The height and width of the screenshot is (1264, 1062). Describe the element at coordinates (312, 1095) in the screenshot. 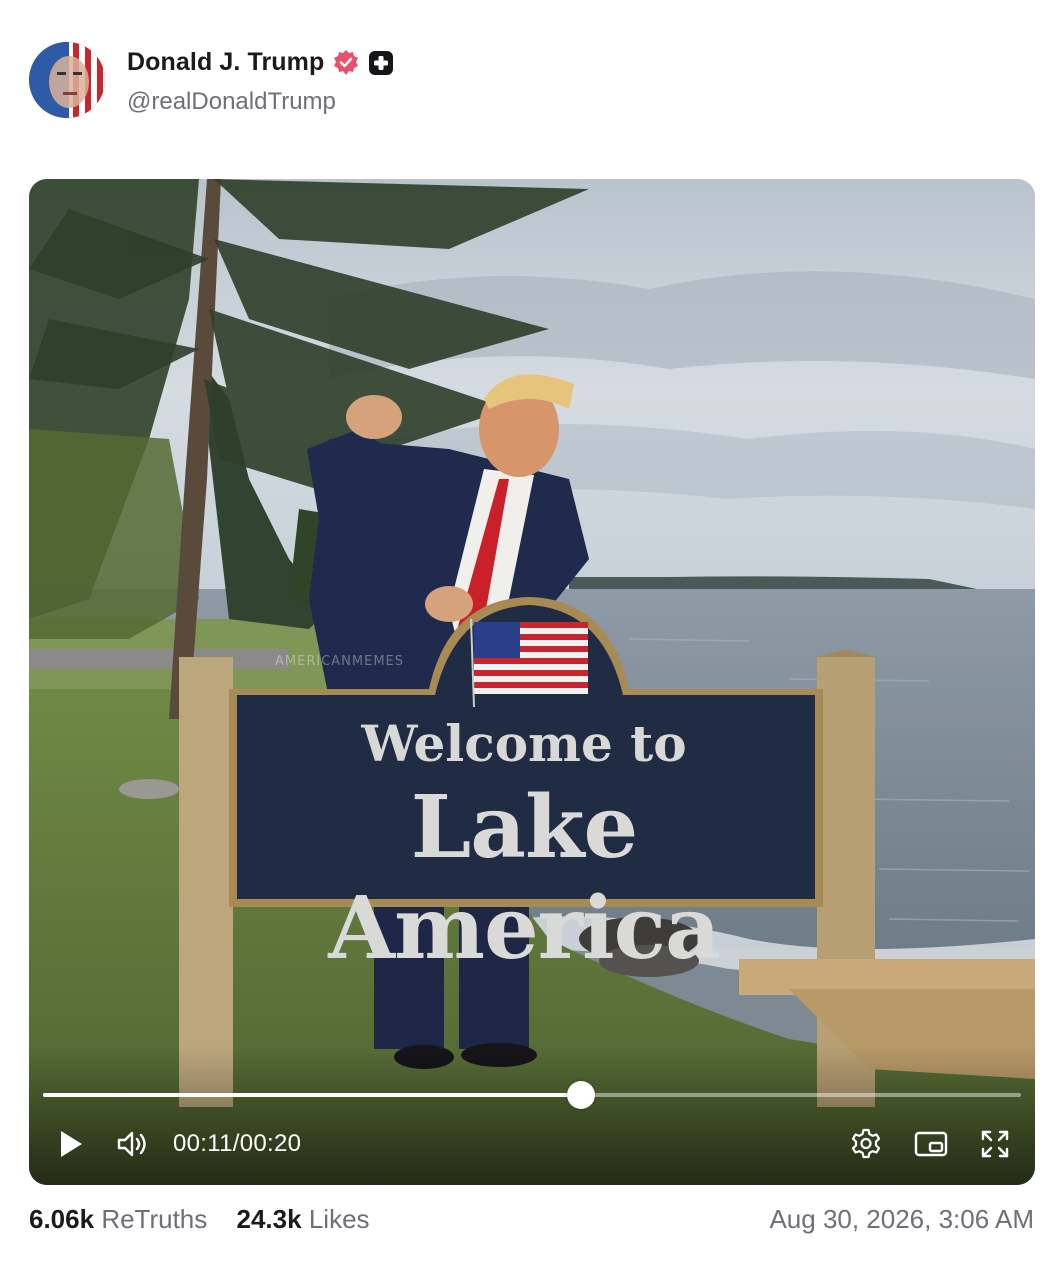

I see `progress-fill` at that location.